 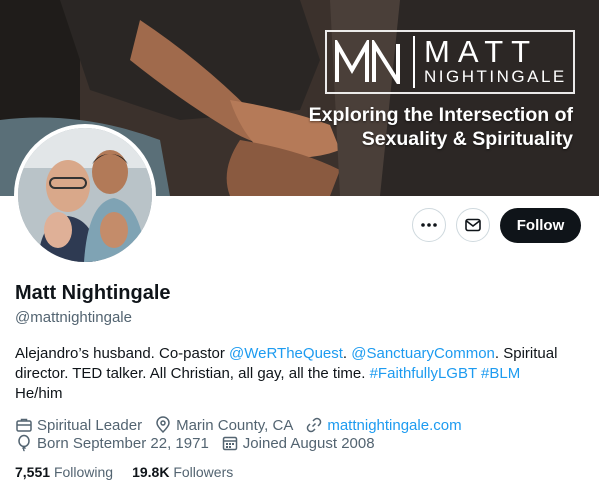 I want to click on bio-text: He/him, so click(x=39, y=393).